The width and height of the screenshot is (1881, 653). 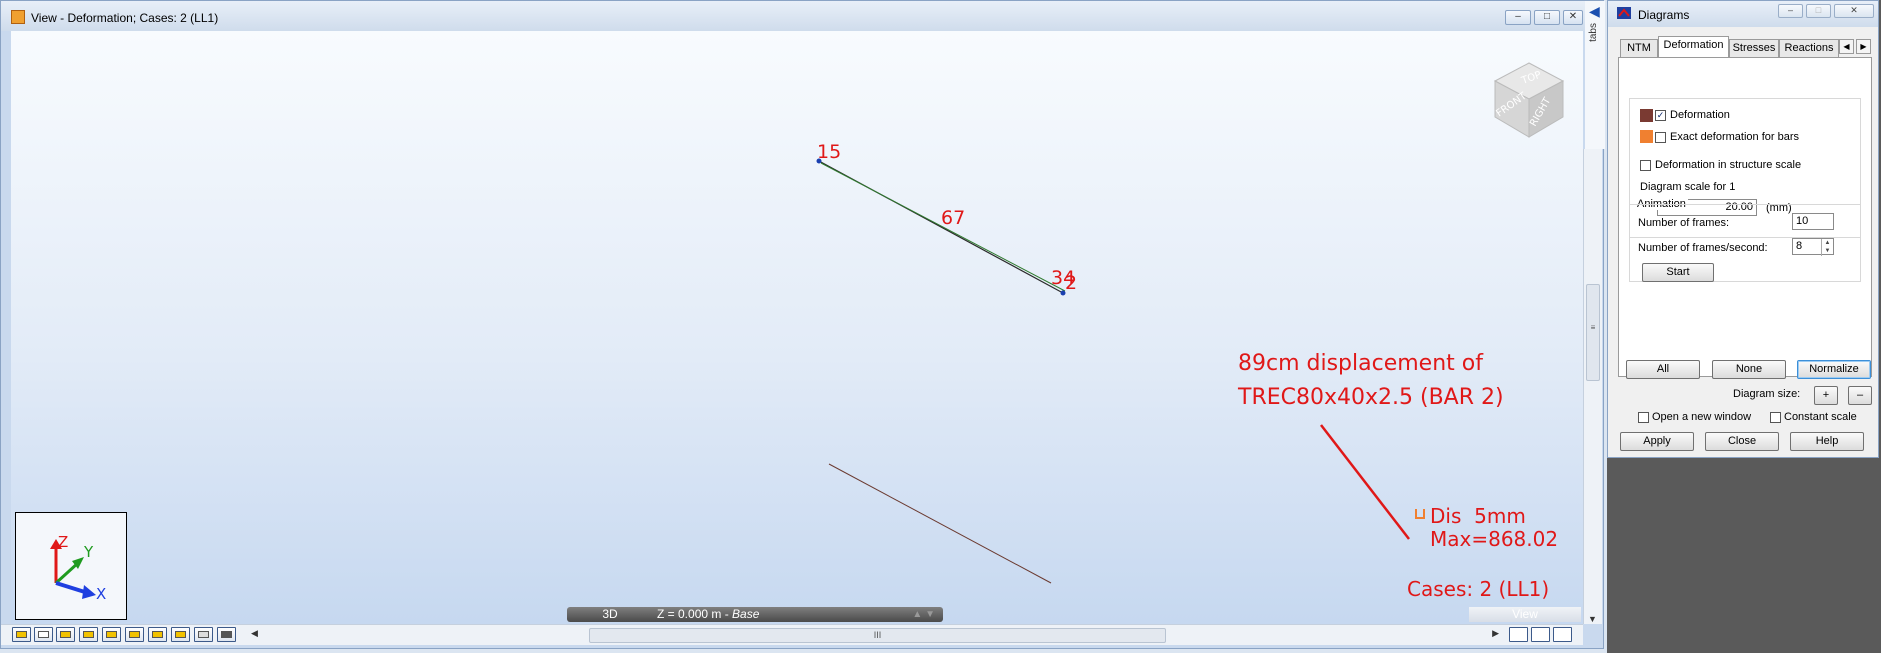 What do you see at coordinates (1863, 46) in the screenshot?
I see `tab-next-icon: ▶` at bounding box center [1863, 46].